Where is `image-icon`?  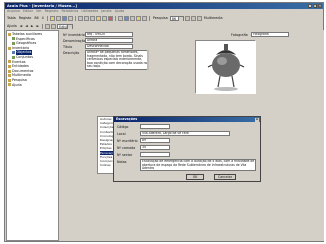 image-icon is located at coordinates (138, 18).